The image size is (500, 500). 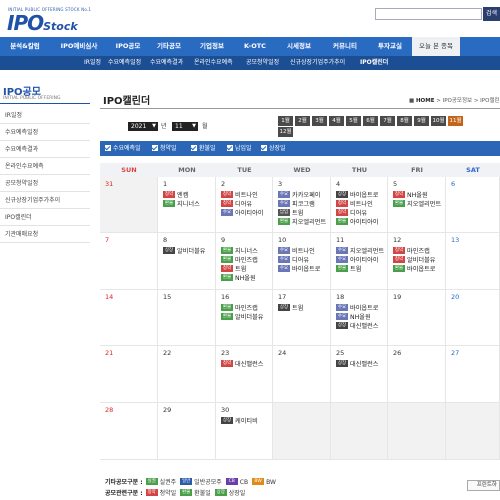 I want to click on calendar-event: 환불 지니너스, so click(x=187, y=204).